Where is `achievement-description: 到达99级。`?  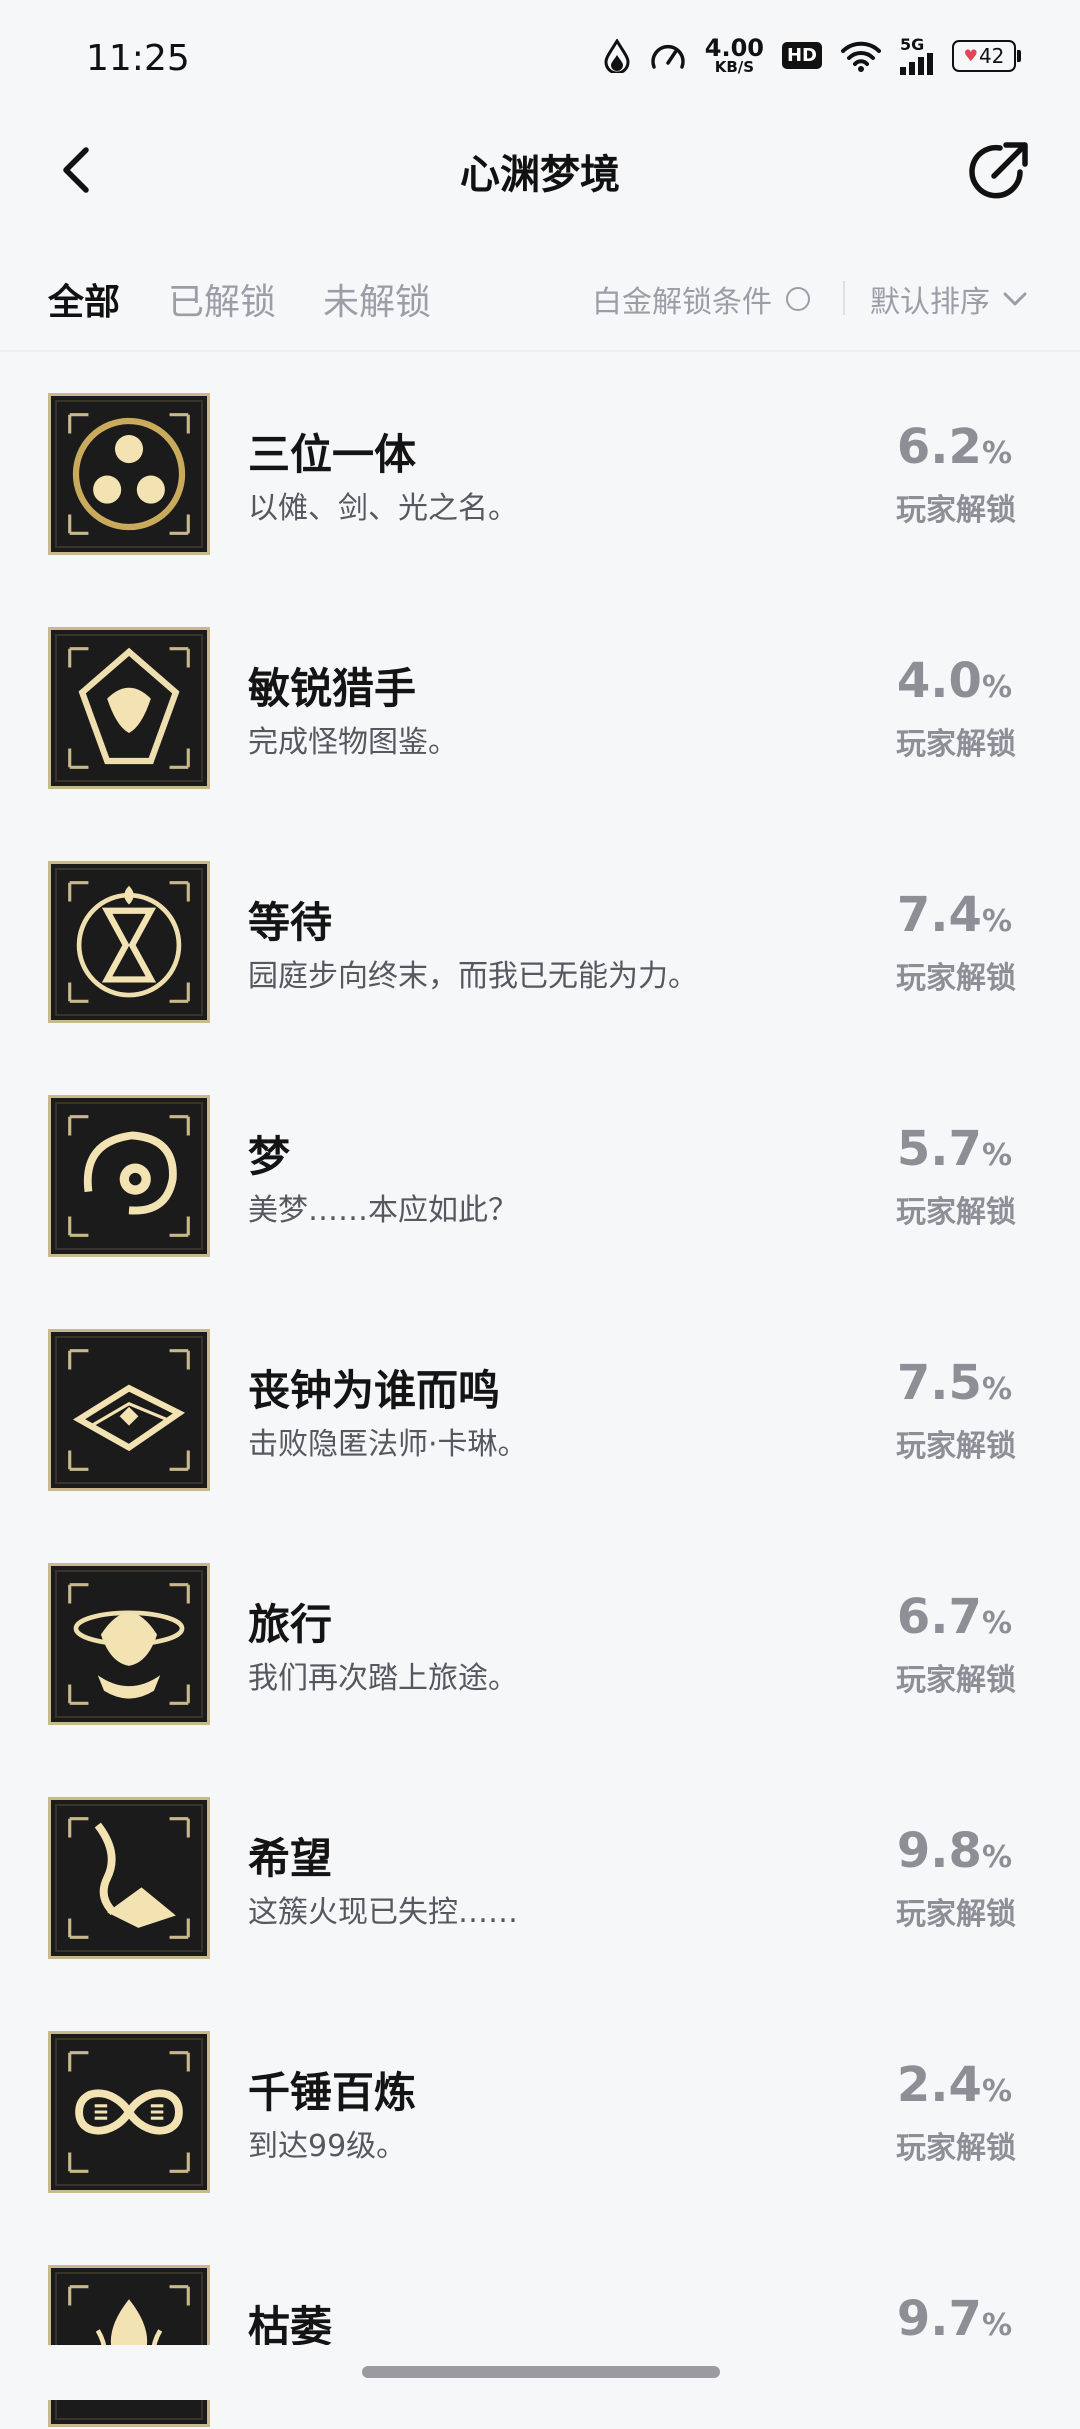
achievement-description: 到达99级。 is located at coordinates (327, 2146).